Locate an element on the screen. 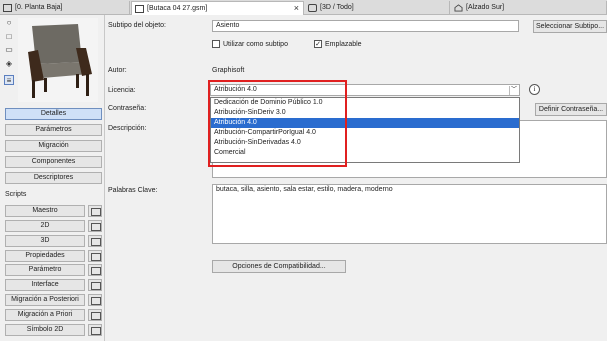 The width and height of the screenshot is (607, 341). tab-label: [0. Planta Baja] is located at coordinates (39, 7).